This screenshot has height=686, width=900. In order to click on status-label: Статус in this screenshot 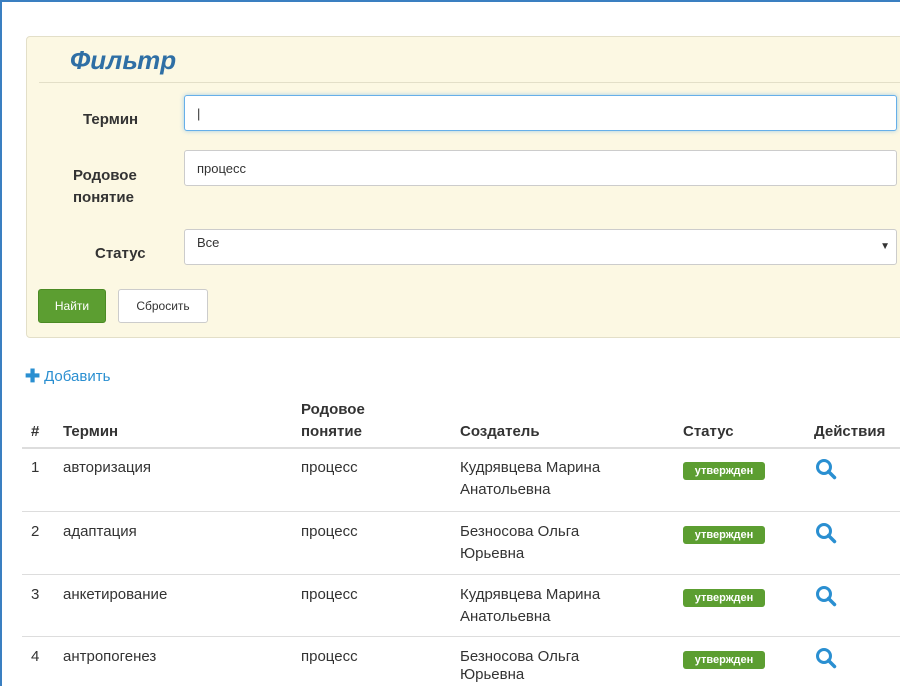, I will do `click(120, 253)`.